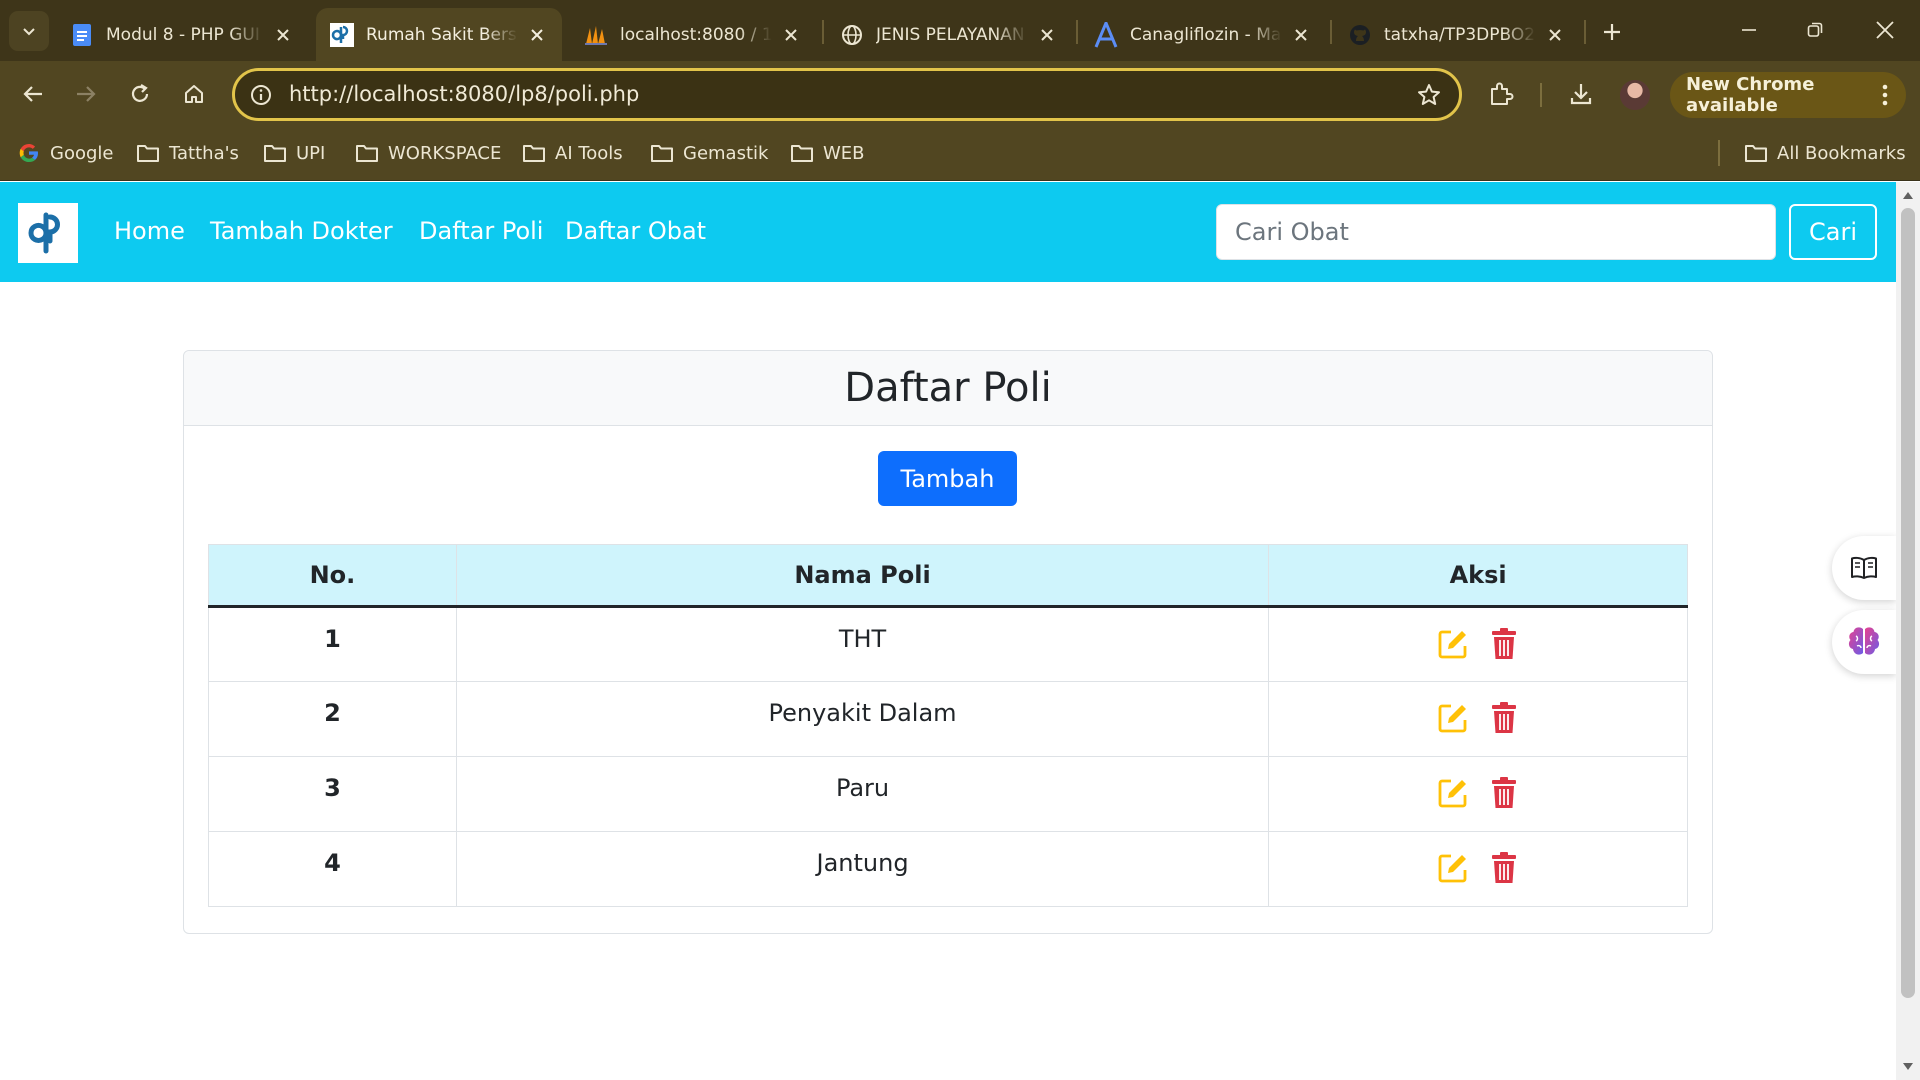  I want to click on google-icon, so click(29, 153).